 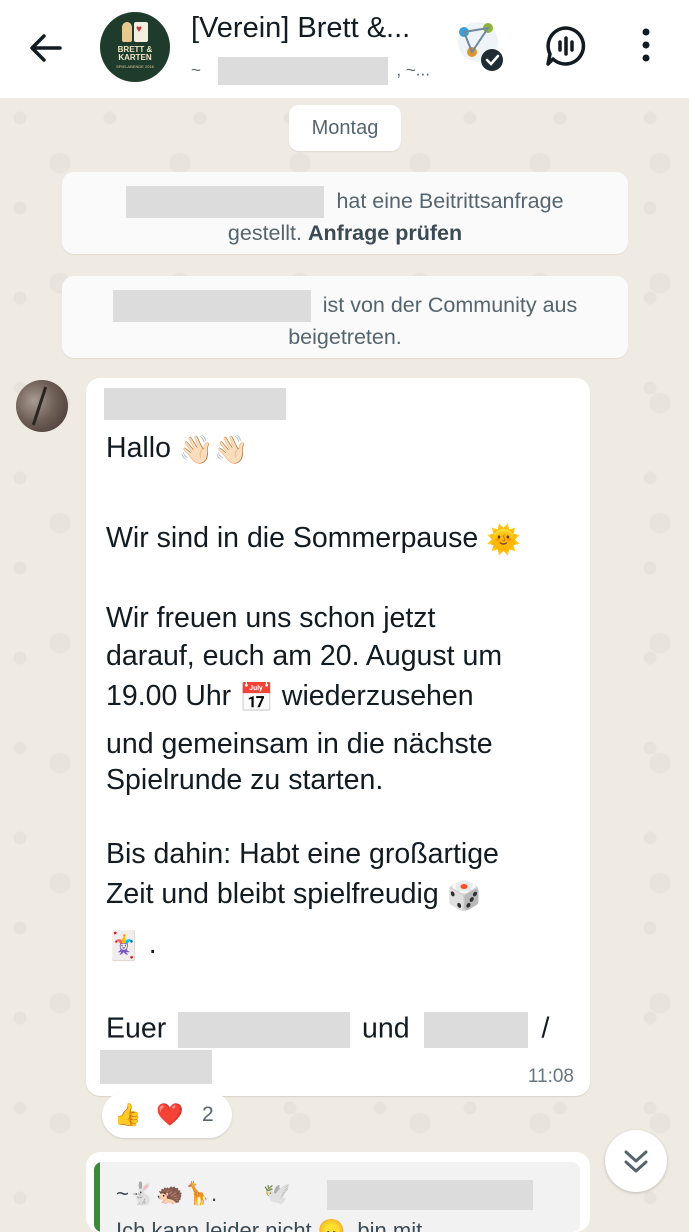 What do you see at coordinates (128, 1114) in the screenshot?
I see `thumbs-up-icon: 👍` at bounding box center [128, 1114].